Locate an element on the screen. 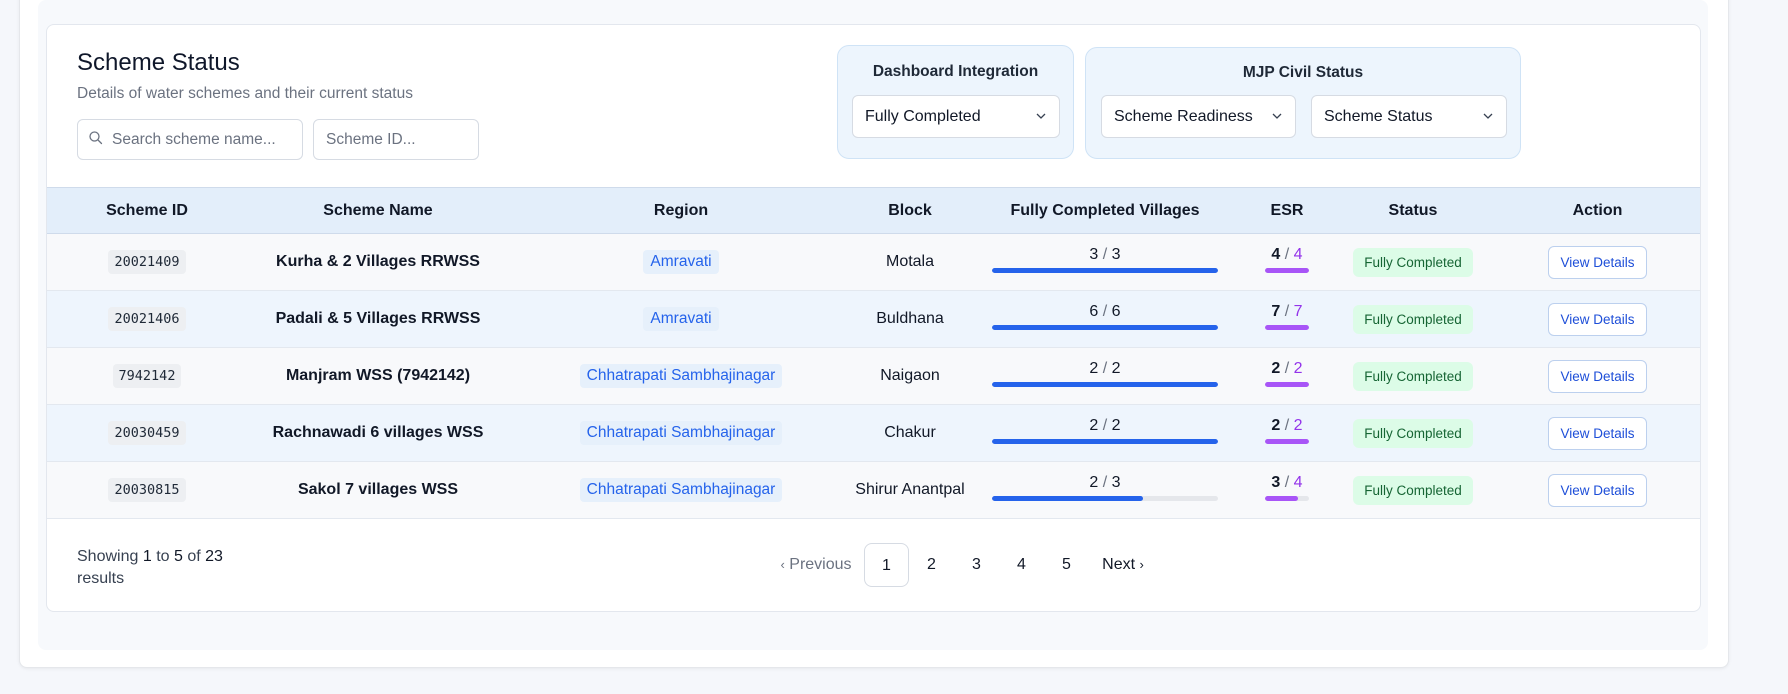 The height and width of the screenshot is (694, 1788). cell-scheme-name: Kurha & 2 Villages RRWSS is located at coordinates (378, 262).